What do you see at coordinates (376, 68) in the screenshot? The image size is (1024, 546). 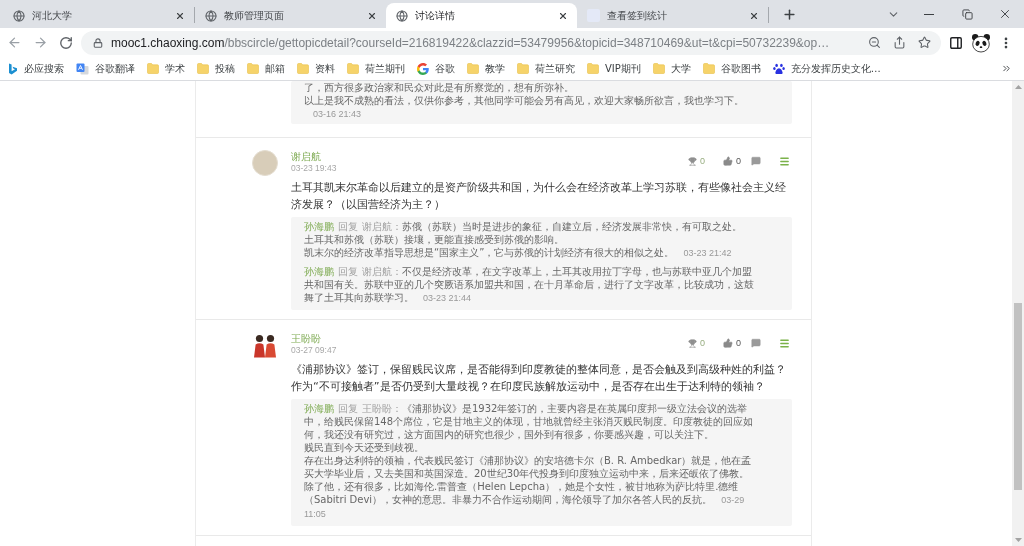 I see `bookmark-item: 荷兰期刊` at bounding box center [376, 68].